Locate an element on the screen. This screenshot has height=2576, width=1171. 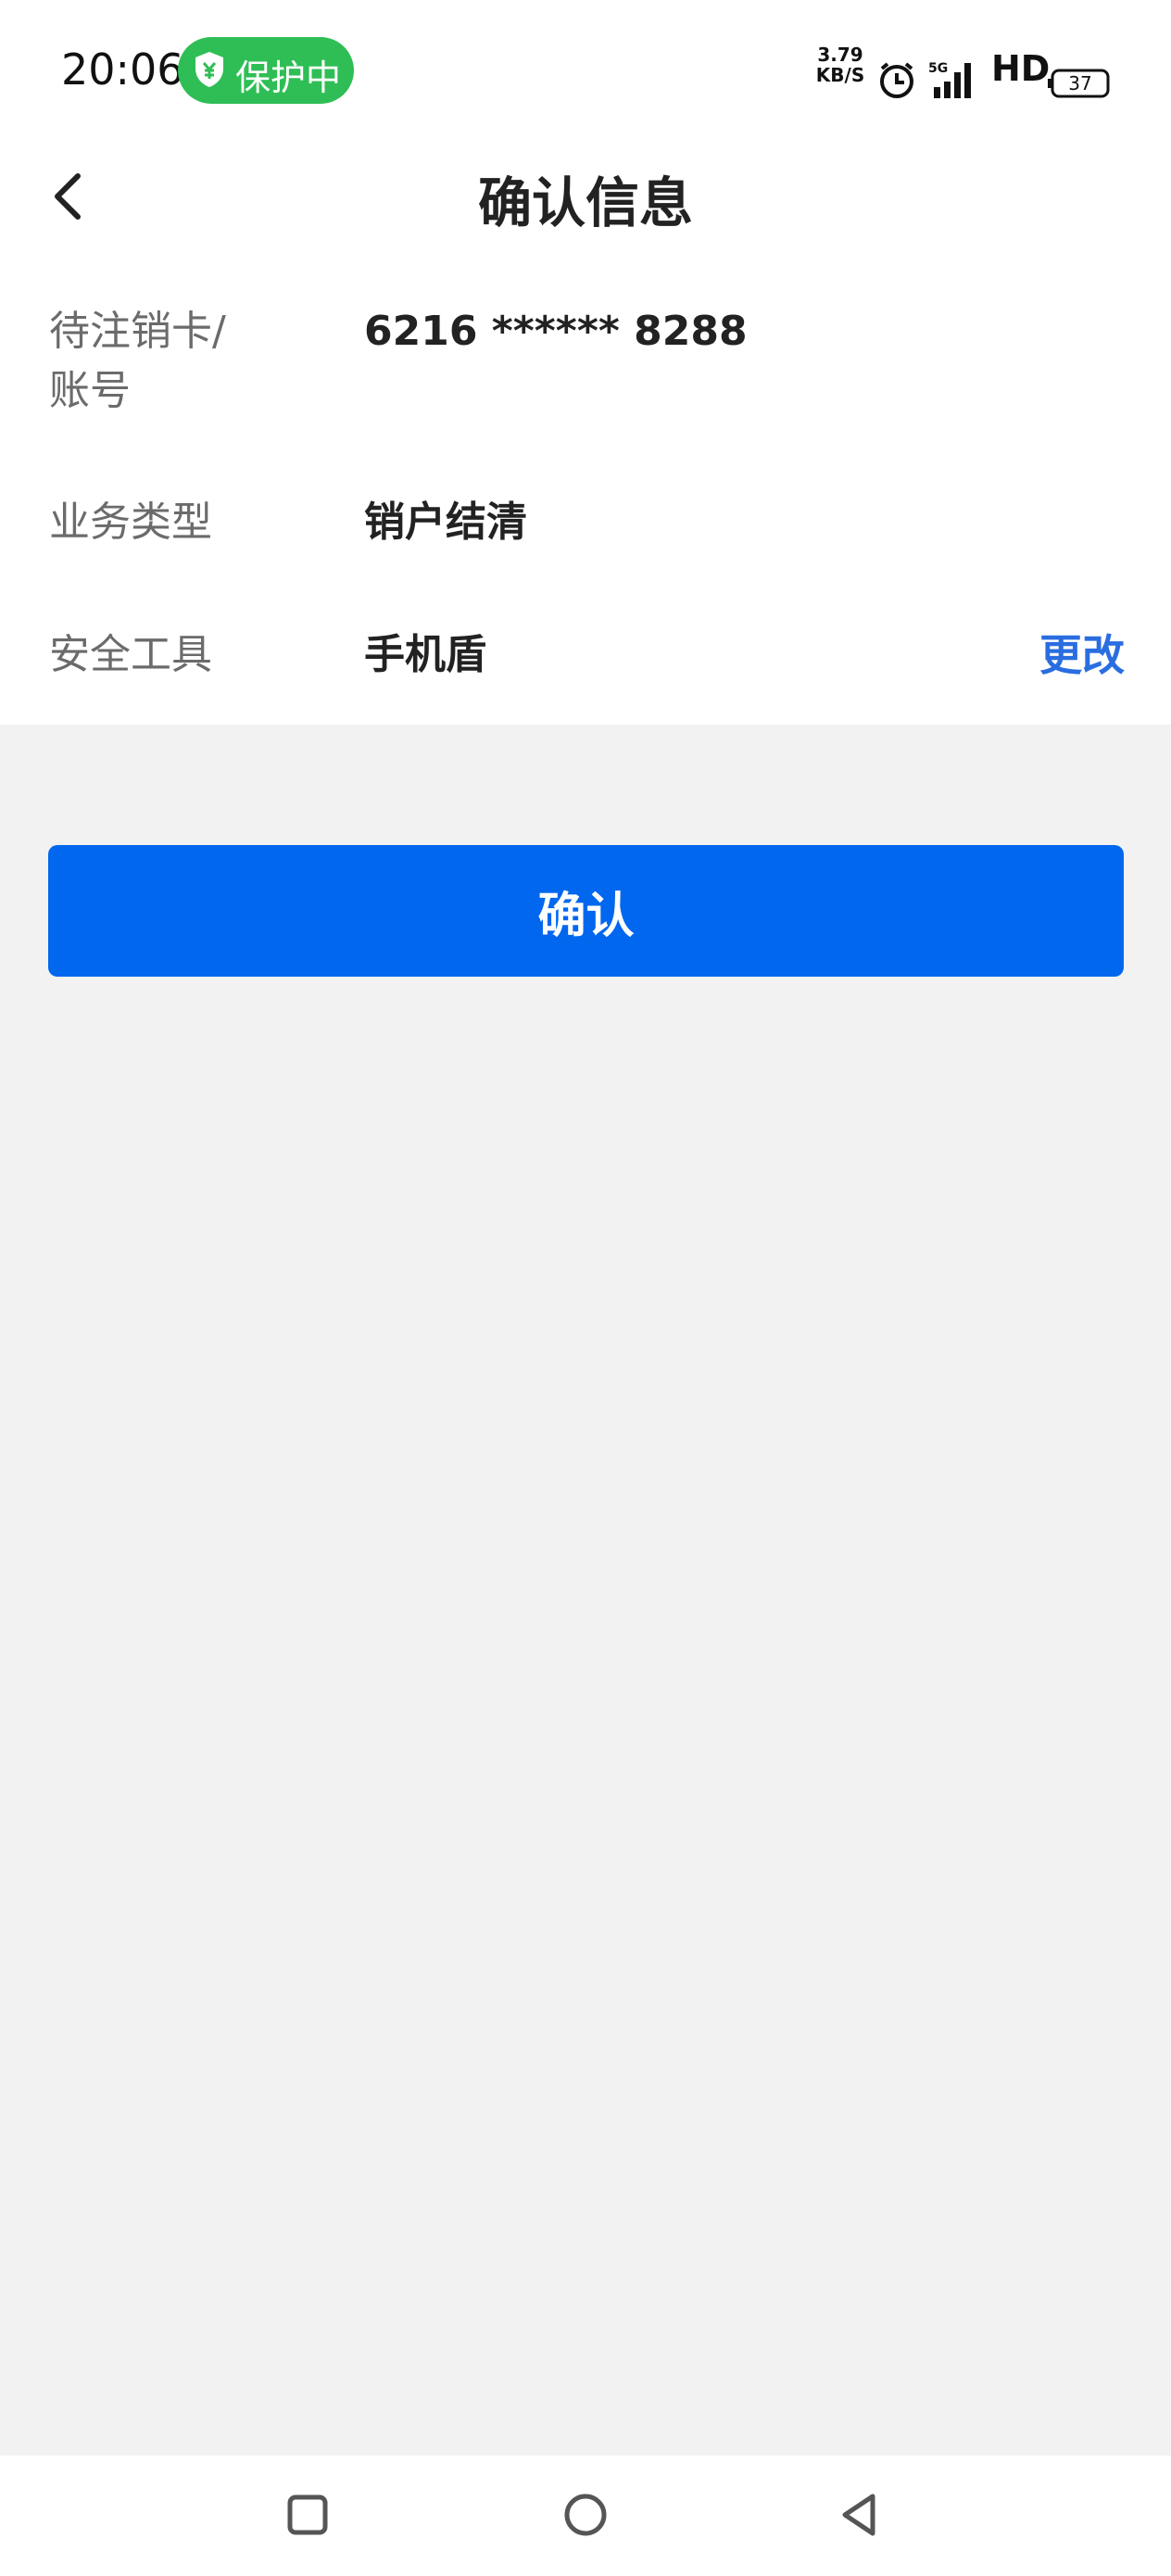
hd-indicator: HD is located at coordinates (1021, 68).